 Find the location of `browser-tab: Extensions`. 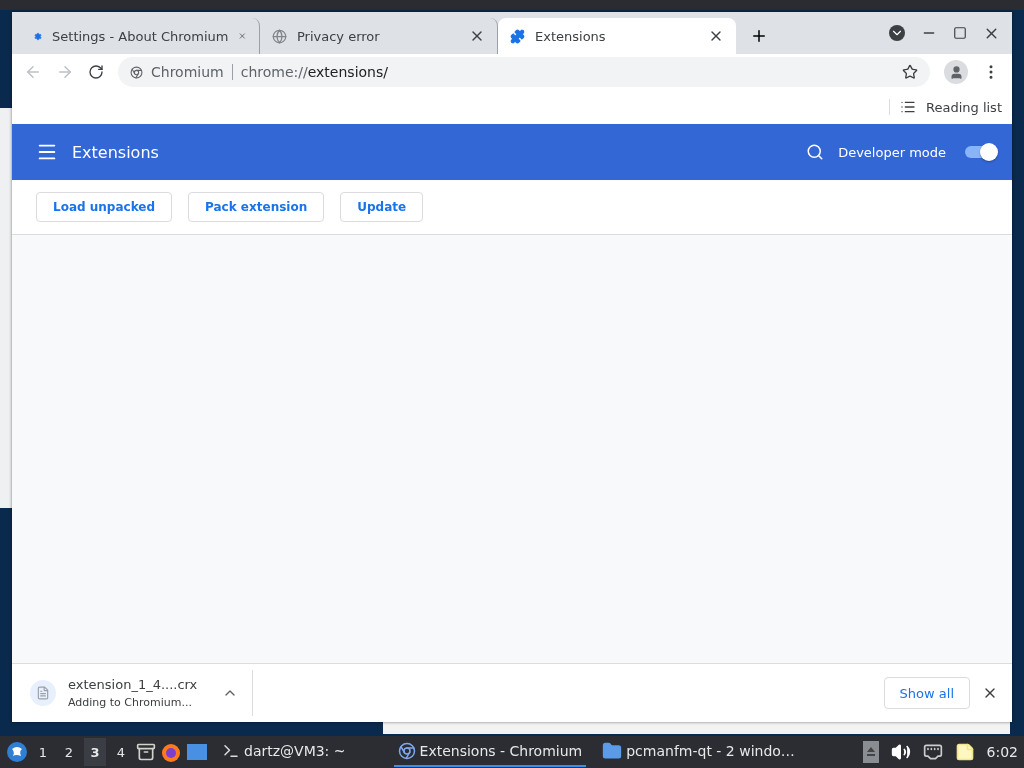

browser-tab: Extensions is located at coordinates (617, 36).